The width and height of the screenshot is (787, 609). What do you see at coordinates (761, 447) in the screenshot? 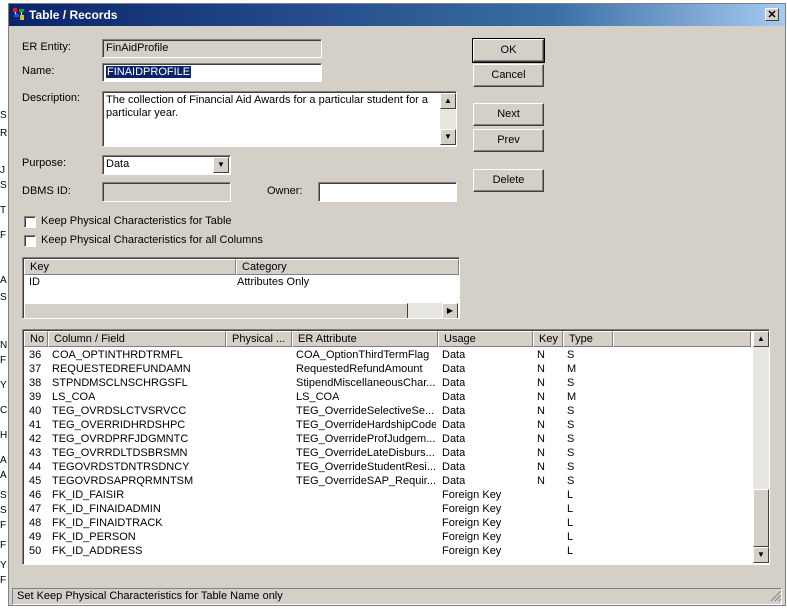
I see `columns-vertical-scrollbar: ▲ ▼` at bounding box center [761, 447].